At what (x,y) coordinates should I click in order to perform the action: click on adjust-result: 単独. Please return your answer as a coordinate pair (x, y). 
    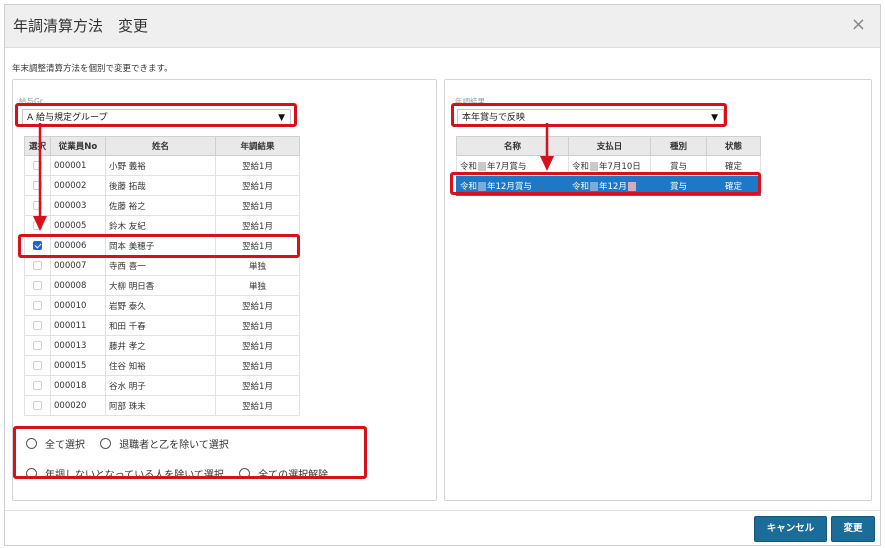
    Looking at the image, I should click on (257, 285).